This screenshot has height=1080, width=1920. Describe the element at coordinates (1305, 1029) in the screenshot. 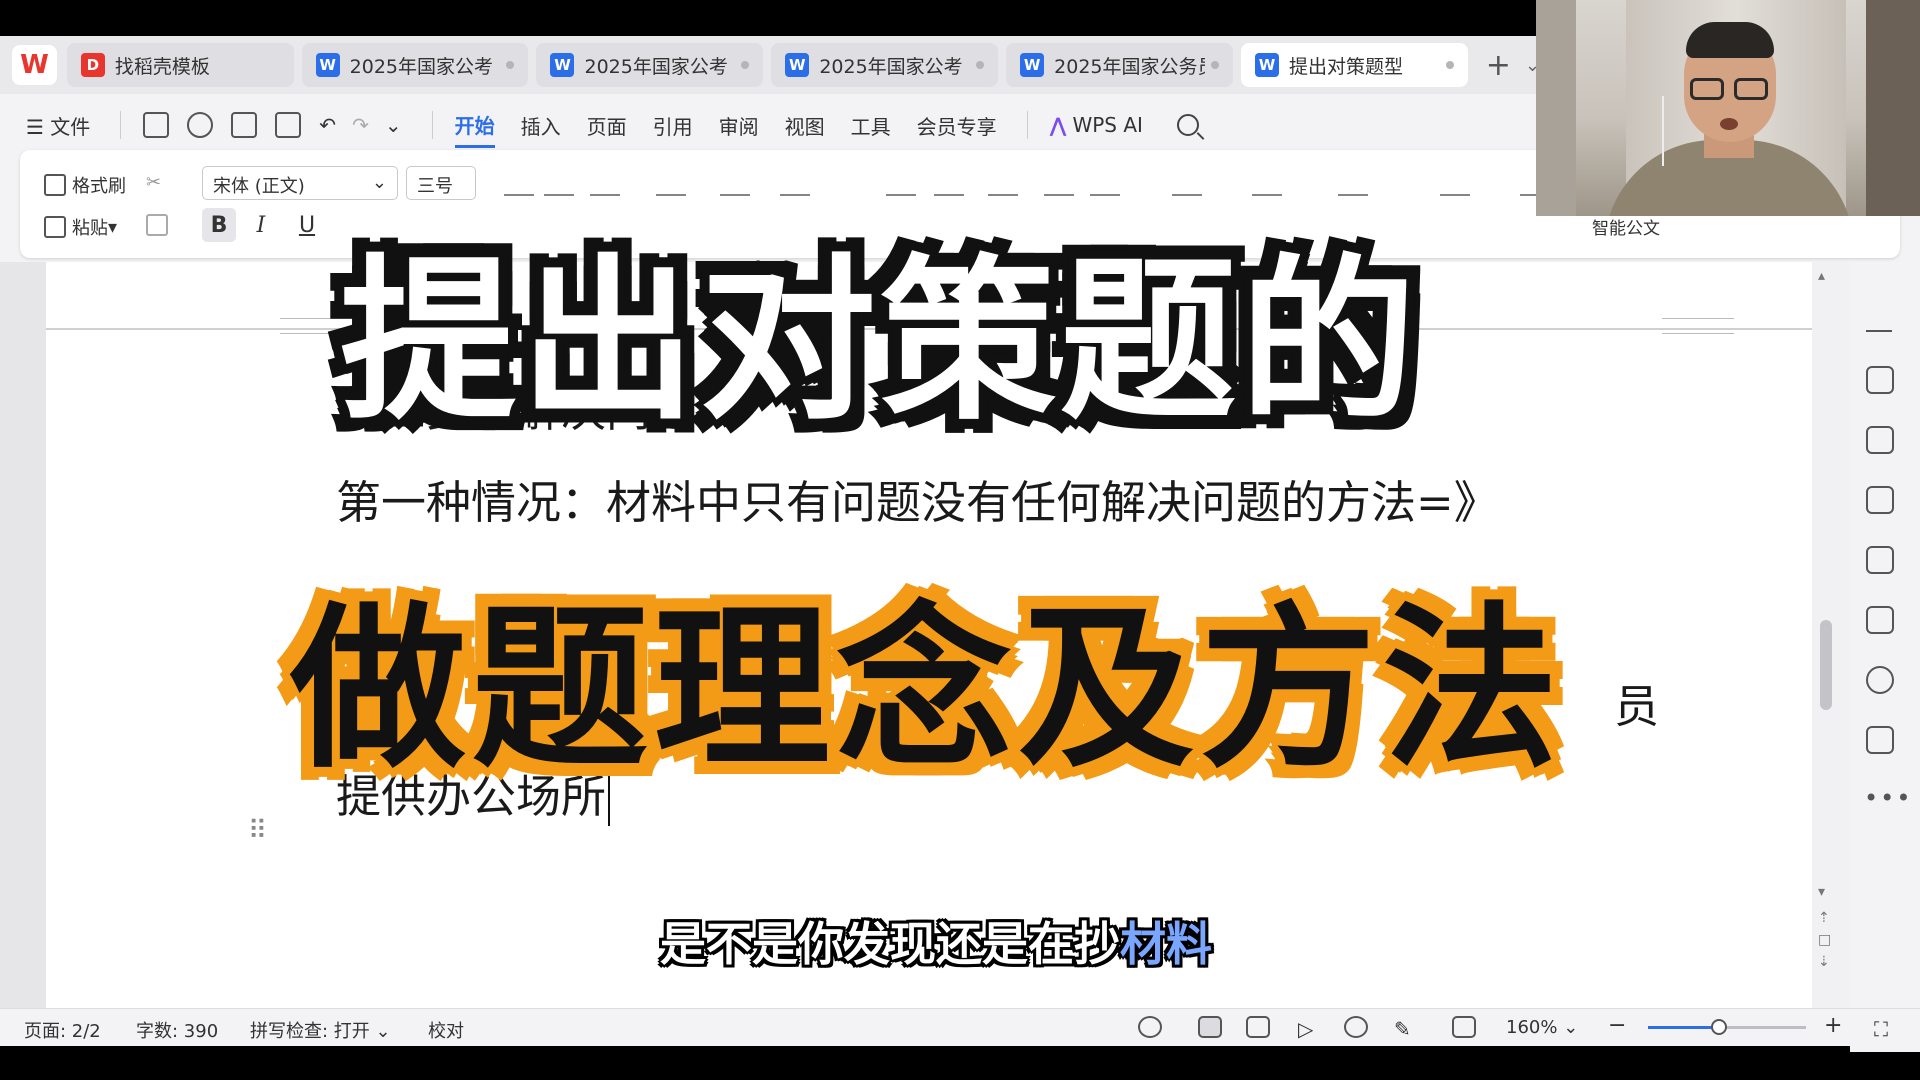

I see `play-icon: ▷` at that location.